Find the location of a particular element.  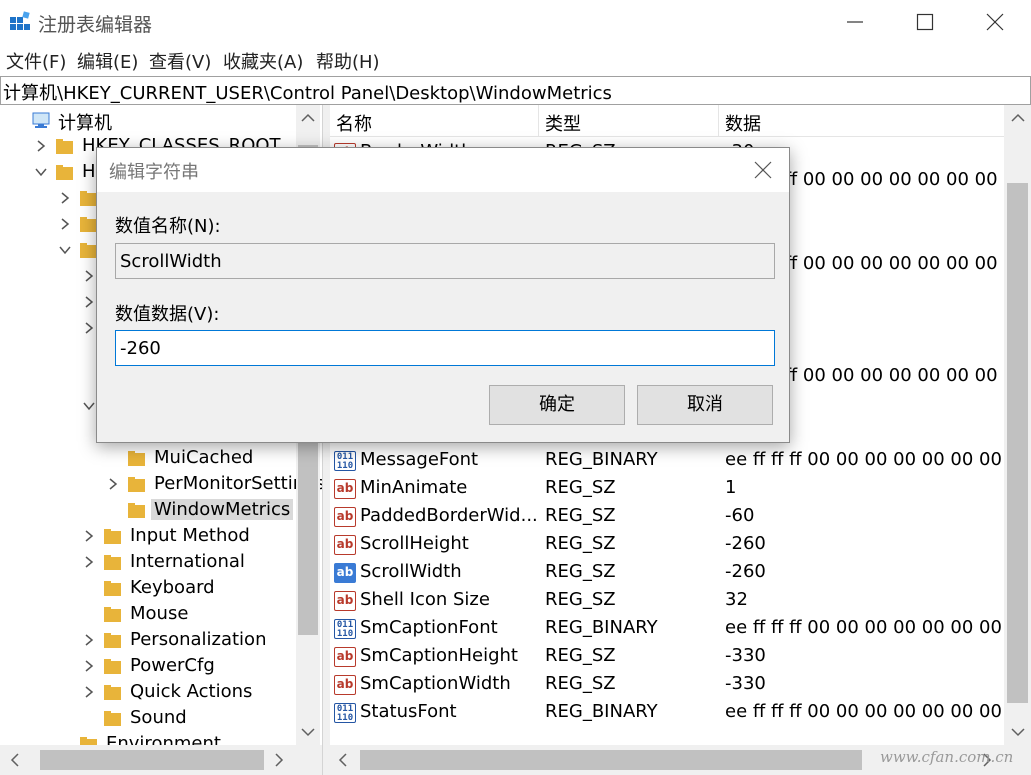

tree-item: PowerCfg is located at coordinates (202, 667).